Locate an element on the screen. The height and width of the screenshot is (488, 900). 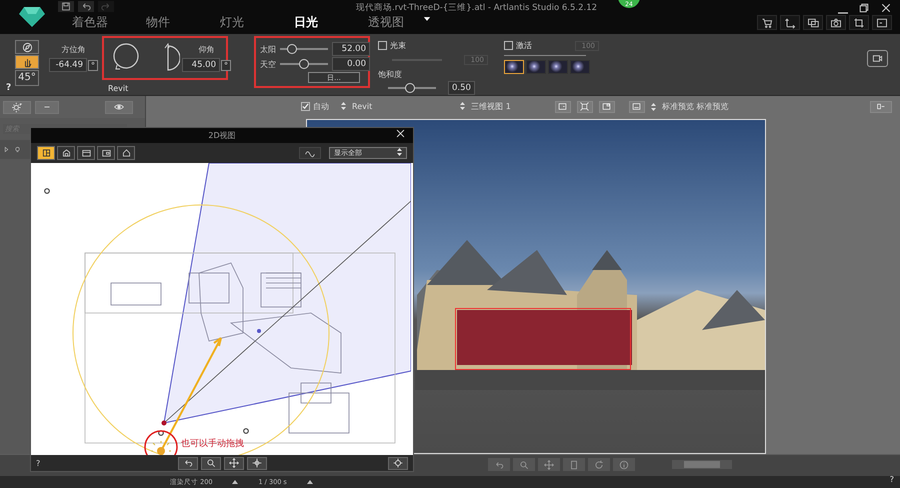
redo-icon is located at coordinates (106, 6).